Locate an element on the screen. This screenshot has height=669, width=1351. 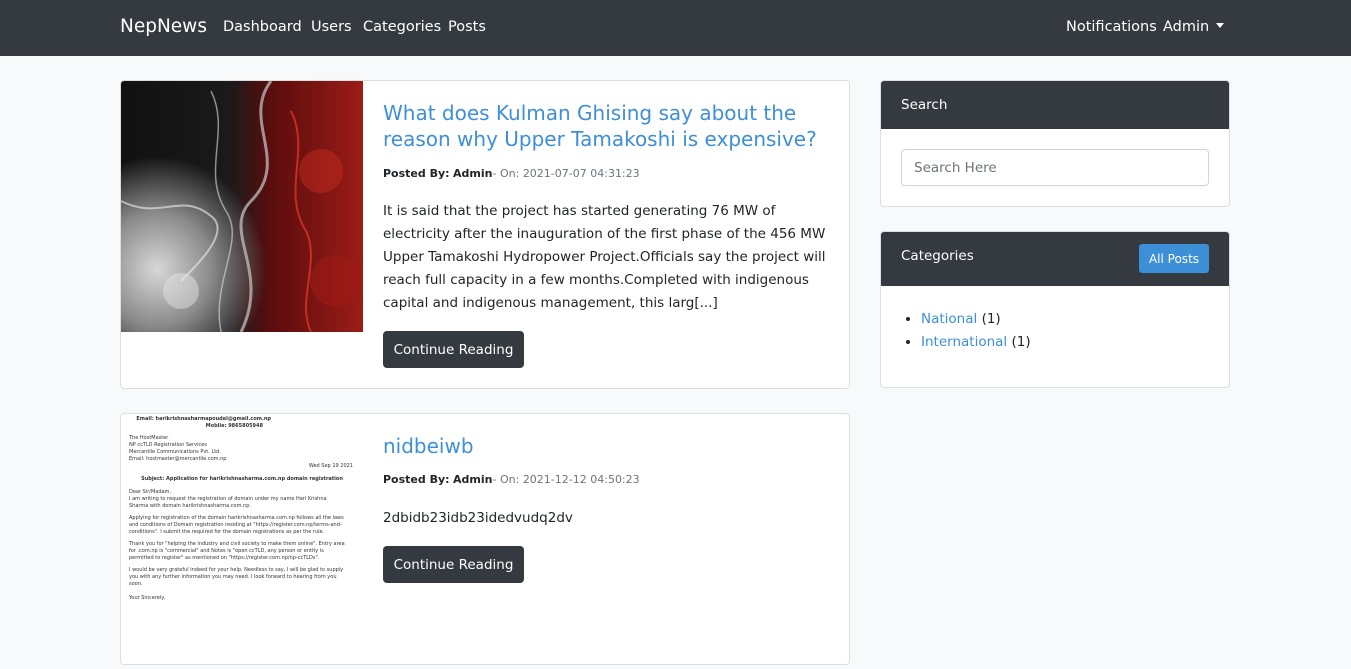
category-item: National (1) is located at coordinates (976, 319).